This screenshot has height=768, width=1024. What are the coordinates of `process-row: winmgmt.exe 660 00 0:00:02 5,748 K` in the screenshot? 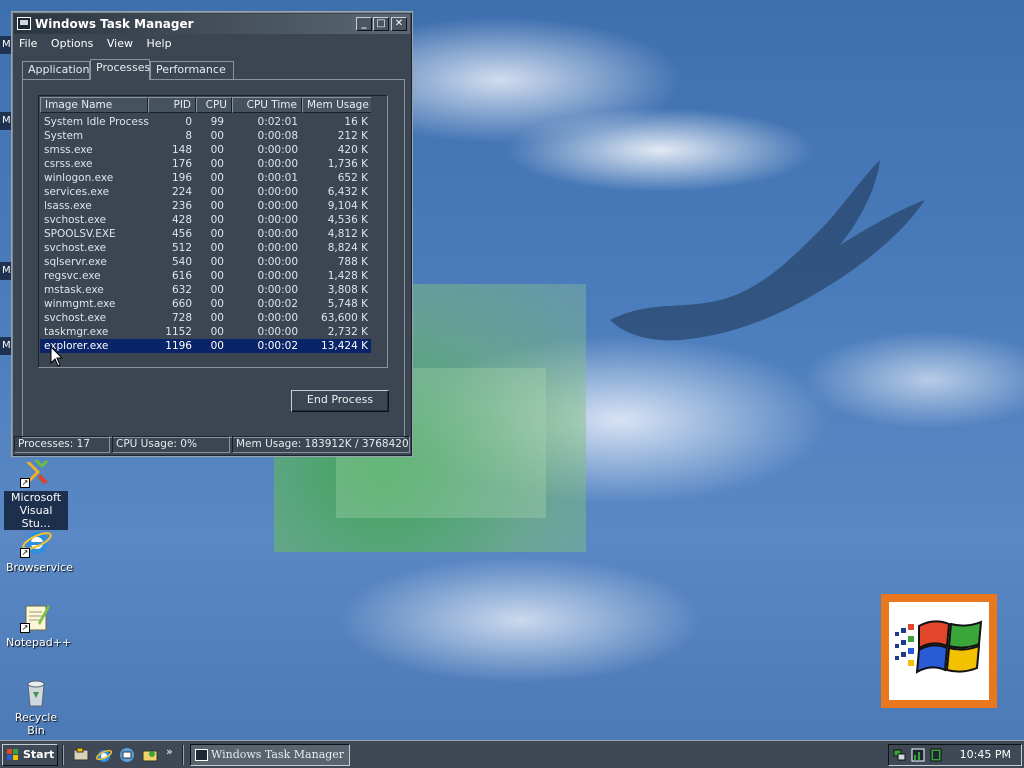 It's located at (205, 304).